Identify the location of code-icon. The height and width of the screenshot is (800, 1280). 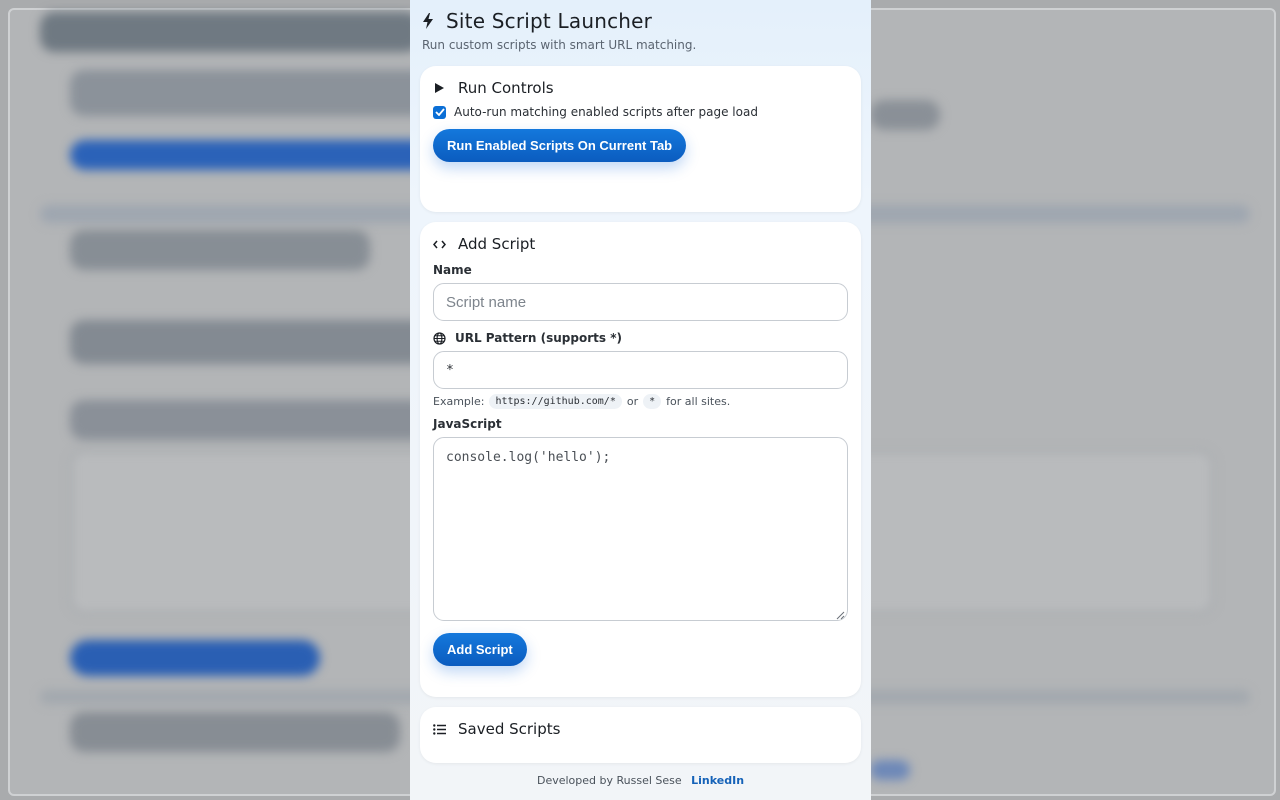
(439, 244).